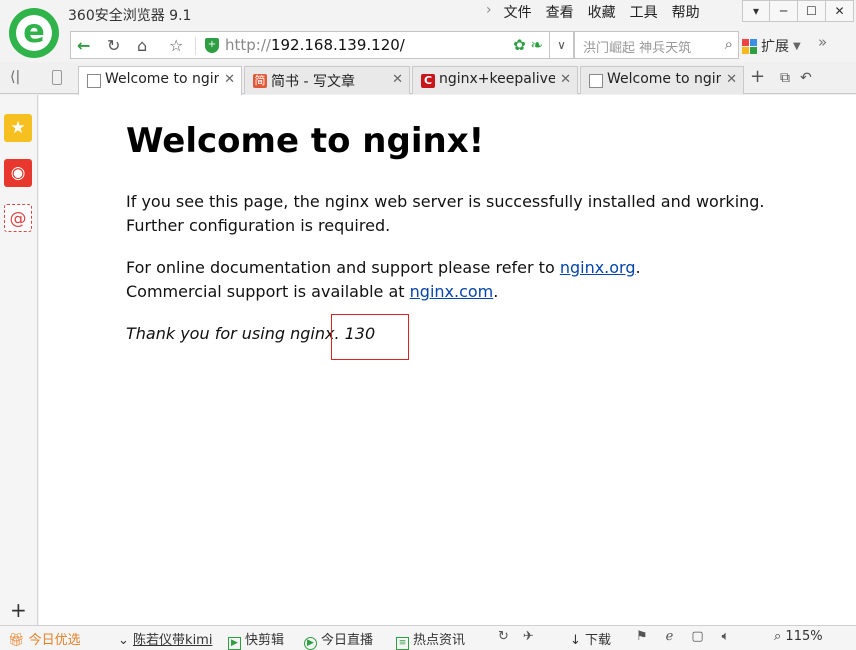 The height and width of the screenshot is (650, 856). Describe the element at coordinates (195, 46) in the screenshot. I see `divider` at that location.